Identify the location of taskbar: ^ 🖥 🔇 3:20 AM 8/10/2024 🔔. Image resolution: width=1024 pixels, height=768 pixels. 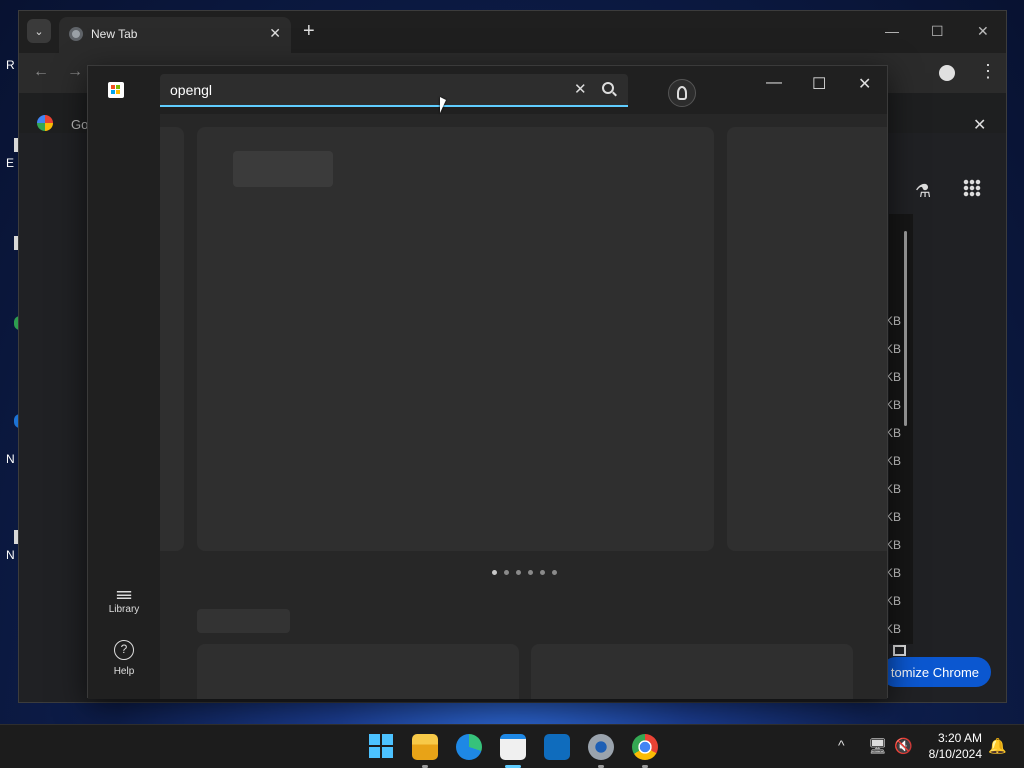
(512, 746).